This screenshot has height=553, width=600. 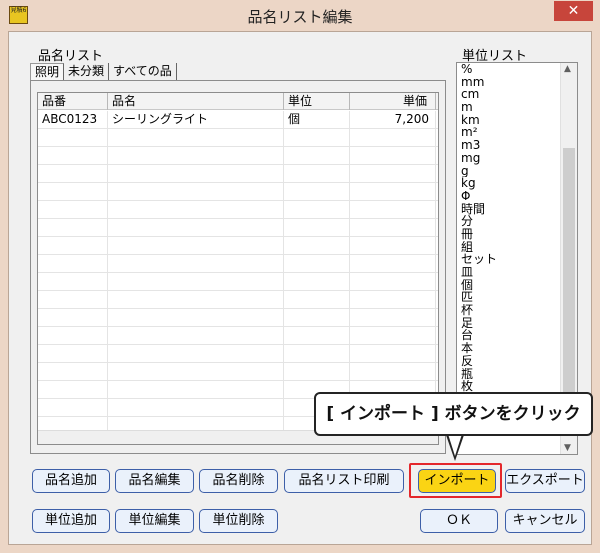 I want to click on scrollbar-thumb, so click(x=569, y=290).